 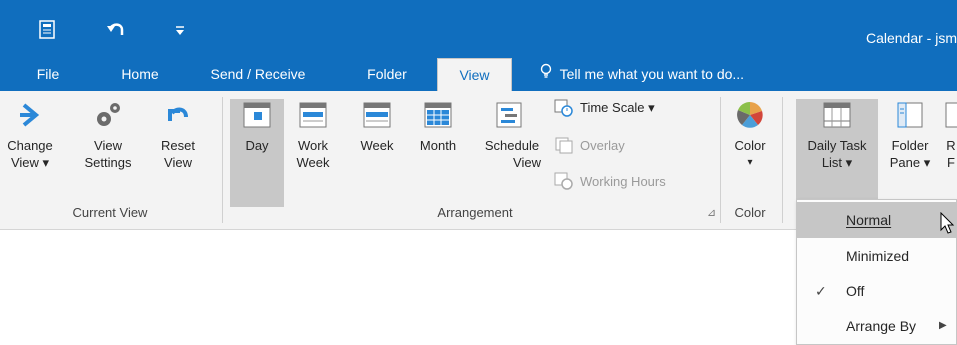 What do you see at coordinates (711, 212) in the screenshot?
I see `arrangement-dialog-launcher: ⊿` at bounding box center [711, 212].